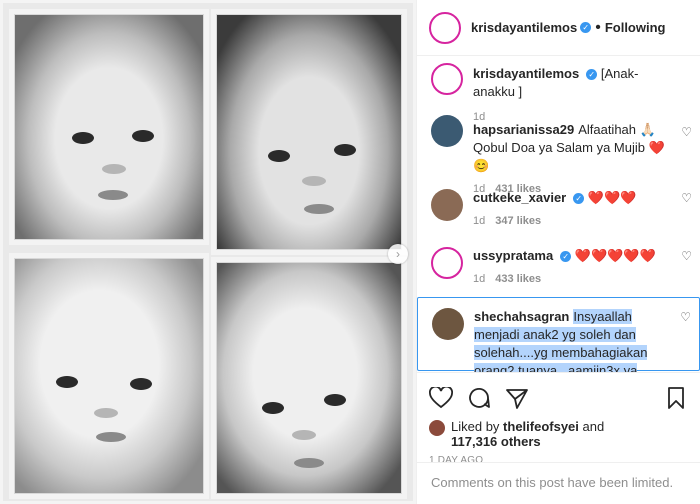  I want to click on liker-avatar, so click(437, 428).